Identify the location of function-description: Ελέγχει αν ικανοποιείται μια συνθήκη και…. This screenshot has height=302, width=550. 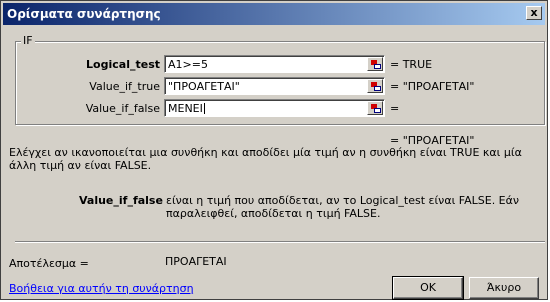
(265, 159).